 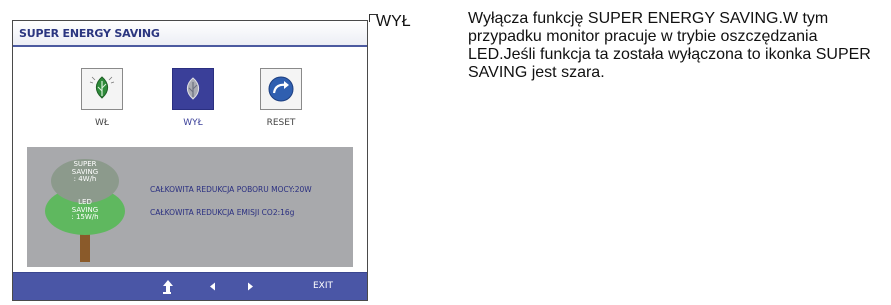 I want to click on osd-title: SUPER ENERGY SAVING, so click(x=89, y=33).